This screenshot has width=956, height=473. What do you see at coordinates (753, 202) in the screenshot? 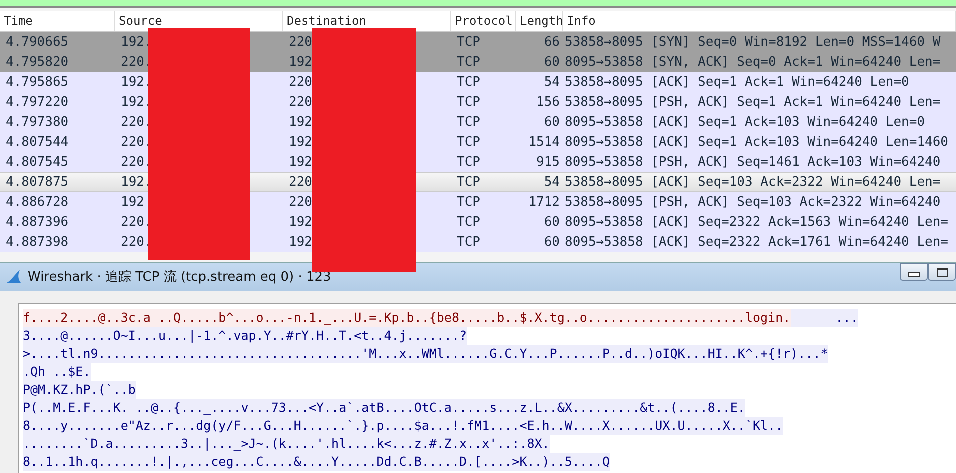
I see `info-cell-text: 53858→8095 [PSH, ACK] Seq=103 Ack=2322 Win=64240` at bounding box center [753, 202].